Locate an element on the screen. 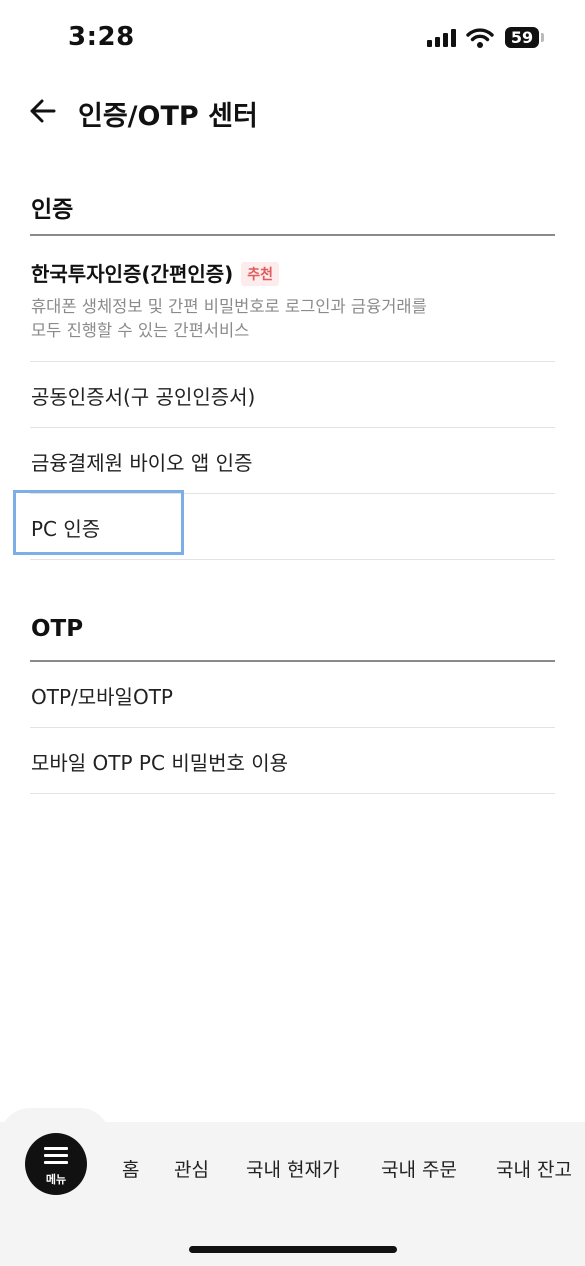  list-item-label: 금융결제원 바이오 앱 인증 is located at coordinates (142, 463).